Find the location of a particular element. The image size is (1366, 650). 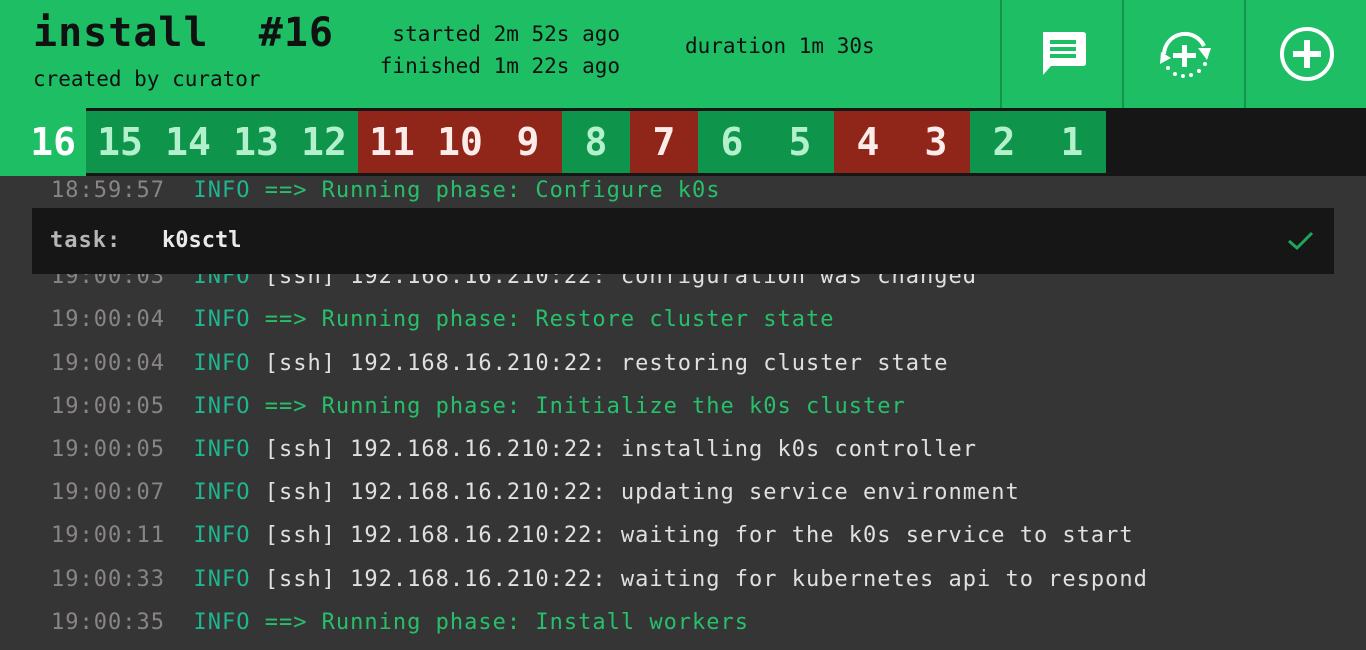

build-title: install #16 is located at coordinates (183, 33).